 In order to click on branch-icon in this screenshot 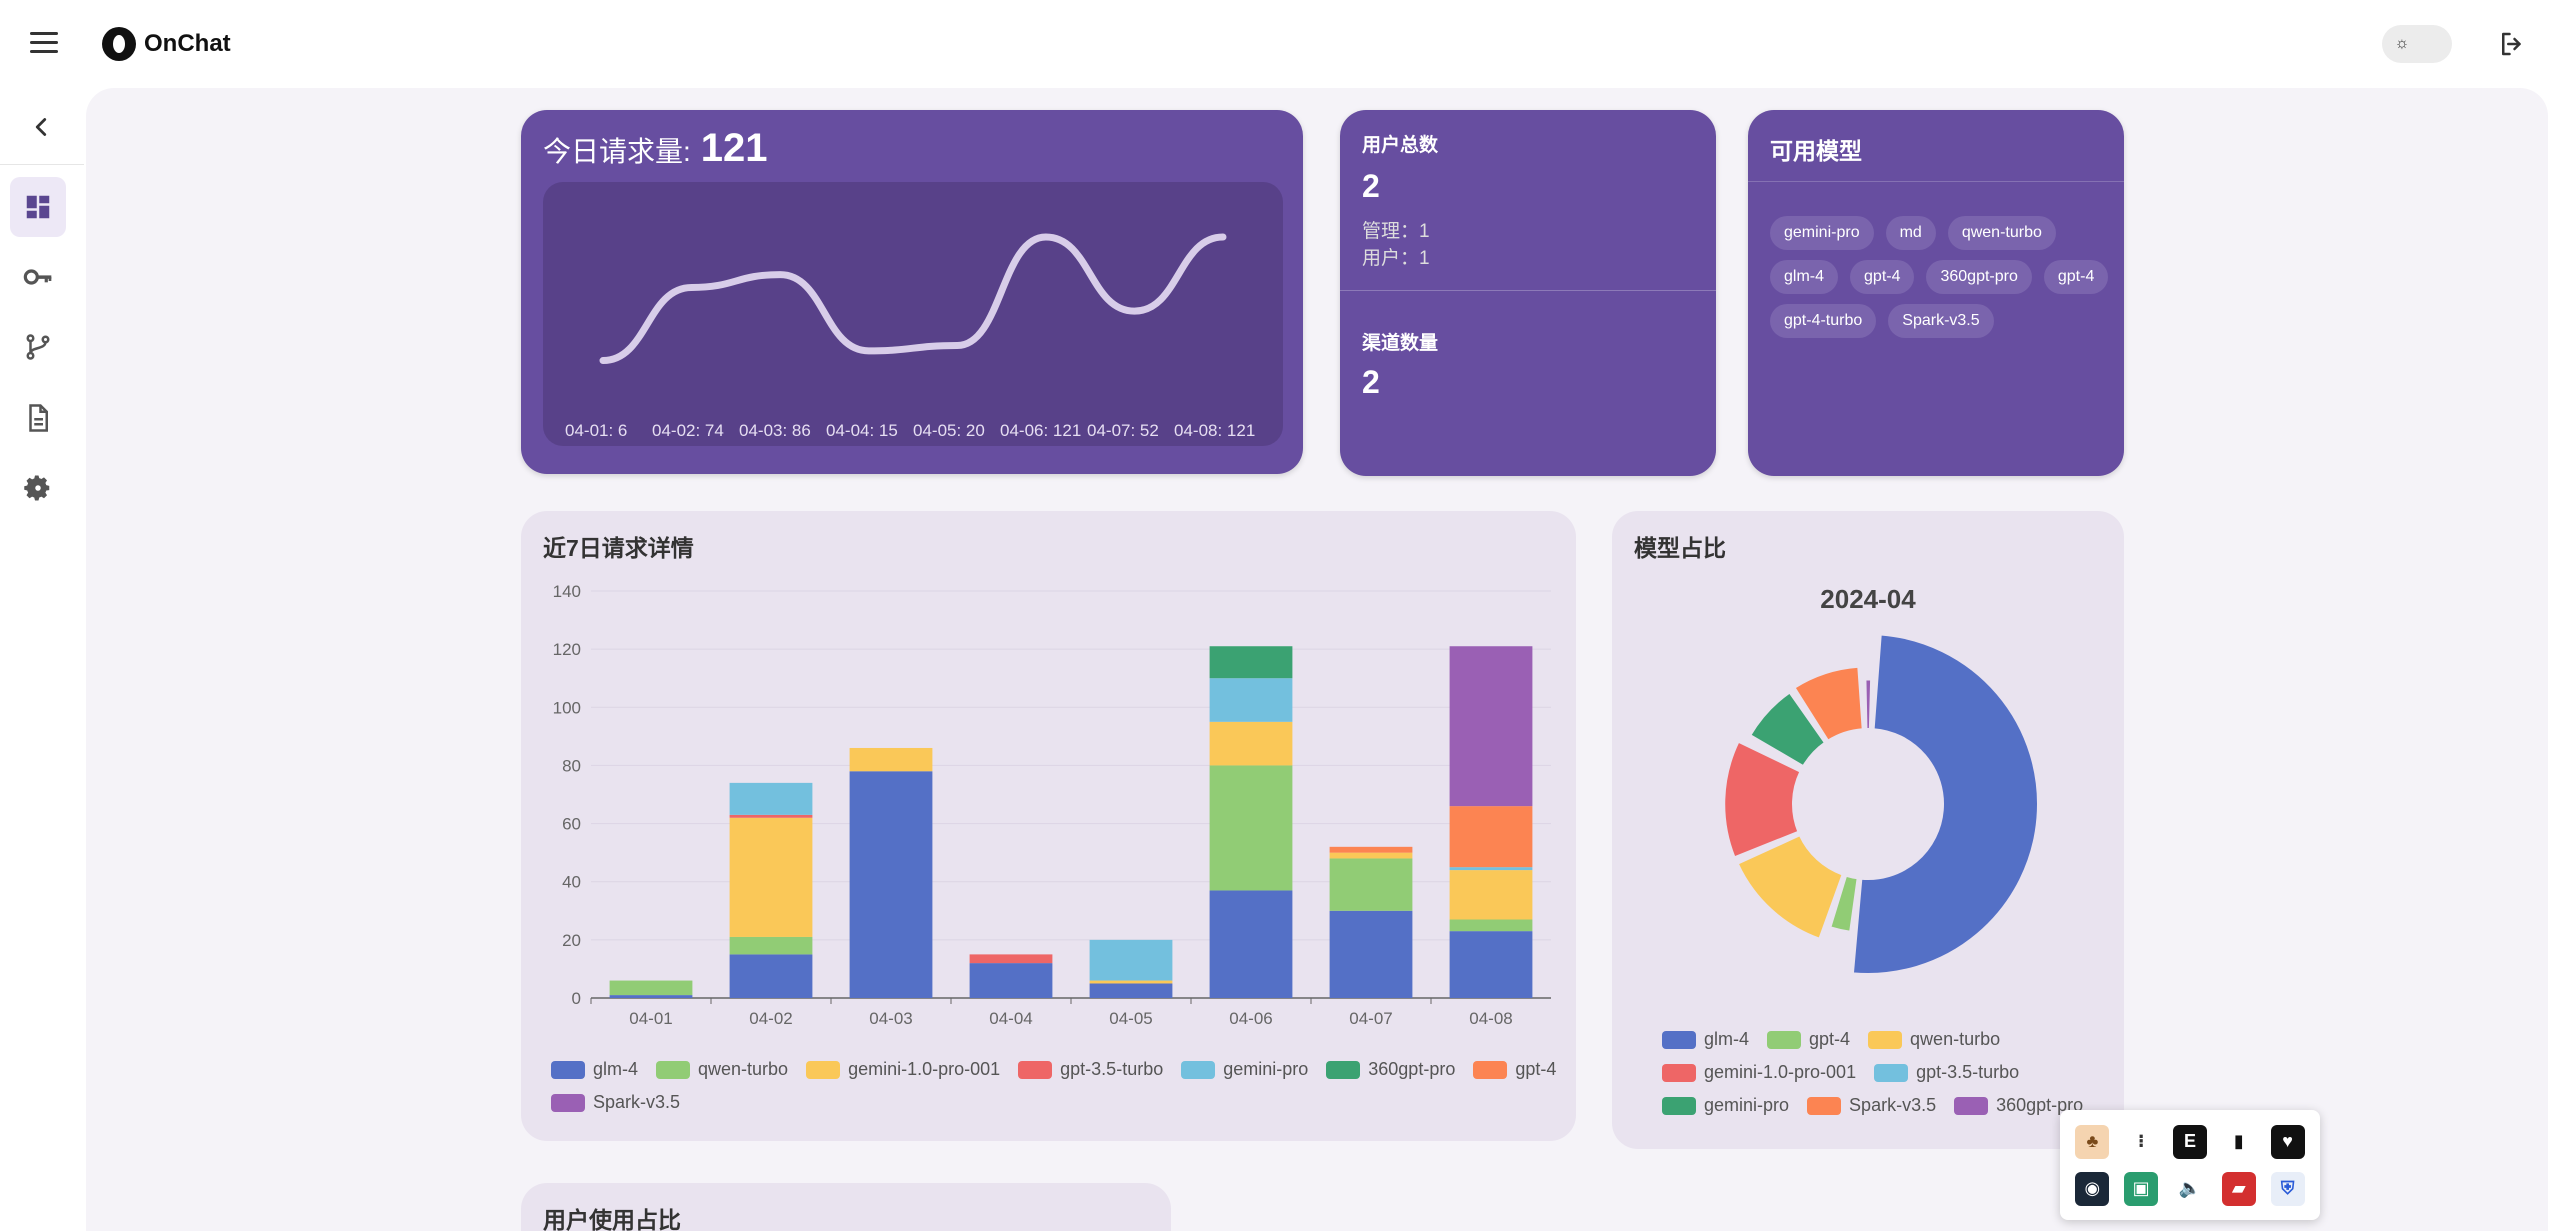, I will do `click(38, 347)`.